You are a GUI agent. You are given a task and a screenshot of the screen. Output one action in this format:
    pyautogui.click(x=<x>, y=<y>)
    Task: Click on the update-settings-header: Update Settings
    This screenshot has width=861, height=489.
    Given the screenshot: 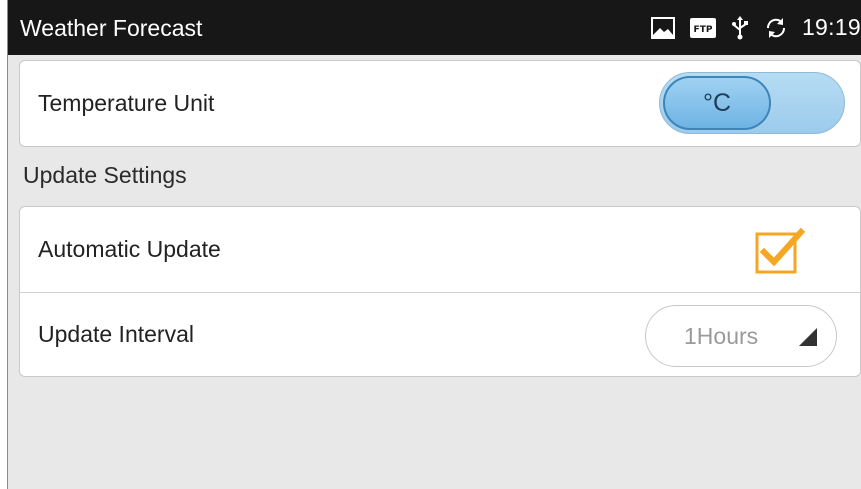 What is the action you would take?
    pyautogui.click(x=105, y=175)
    